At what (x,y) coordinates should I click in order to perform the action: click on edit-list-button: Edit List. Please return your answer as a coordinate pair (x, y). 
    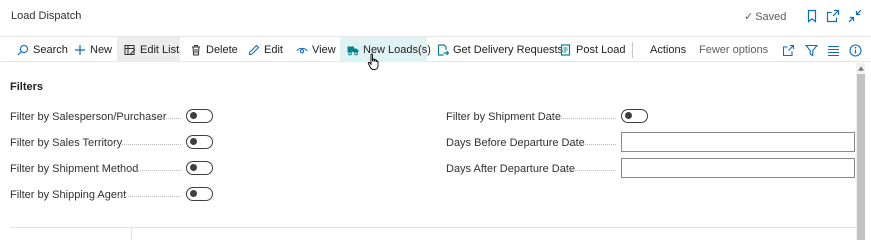
    Looking at the image, I should click on (148, 49).